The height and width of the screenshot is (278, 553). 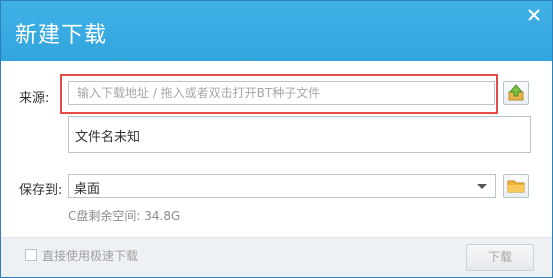 I want to click on chevron-down-icon, so click(x=482, y=186).